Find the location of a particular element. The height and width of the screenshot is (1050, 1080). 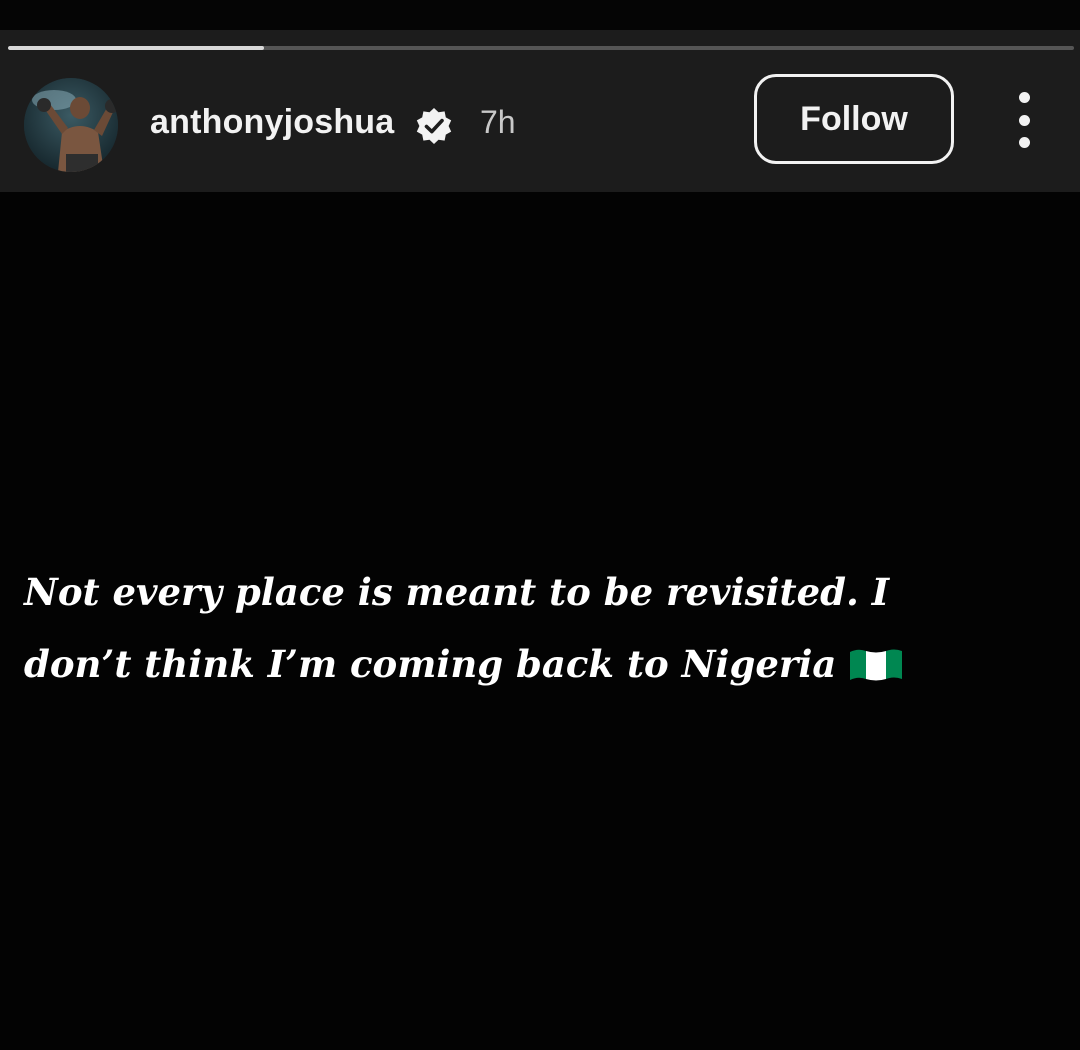

verified-badge-icon is located at coordinates (434, 126).